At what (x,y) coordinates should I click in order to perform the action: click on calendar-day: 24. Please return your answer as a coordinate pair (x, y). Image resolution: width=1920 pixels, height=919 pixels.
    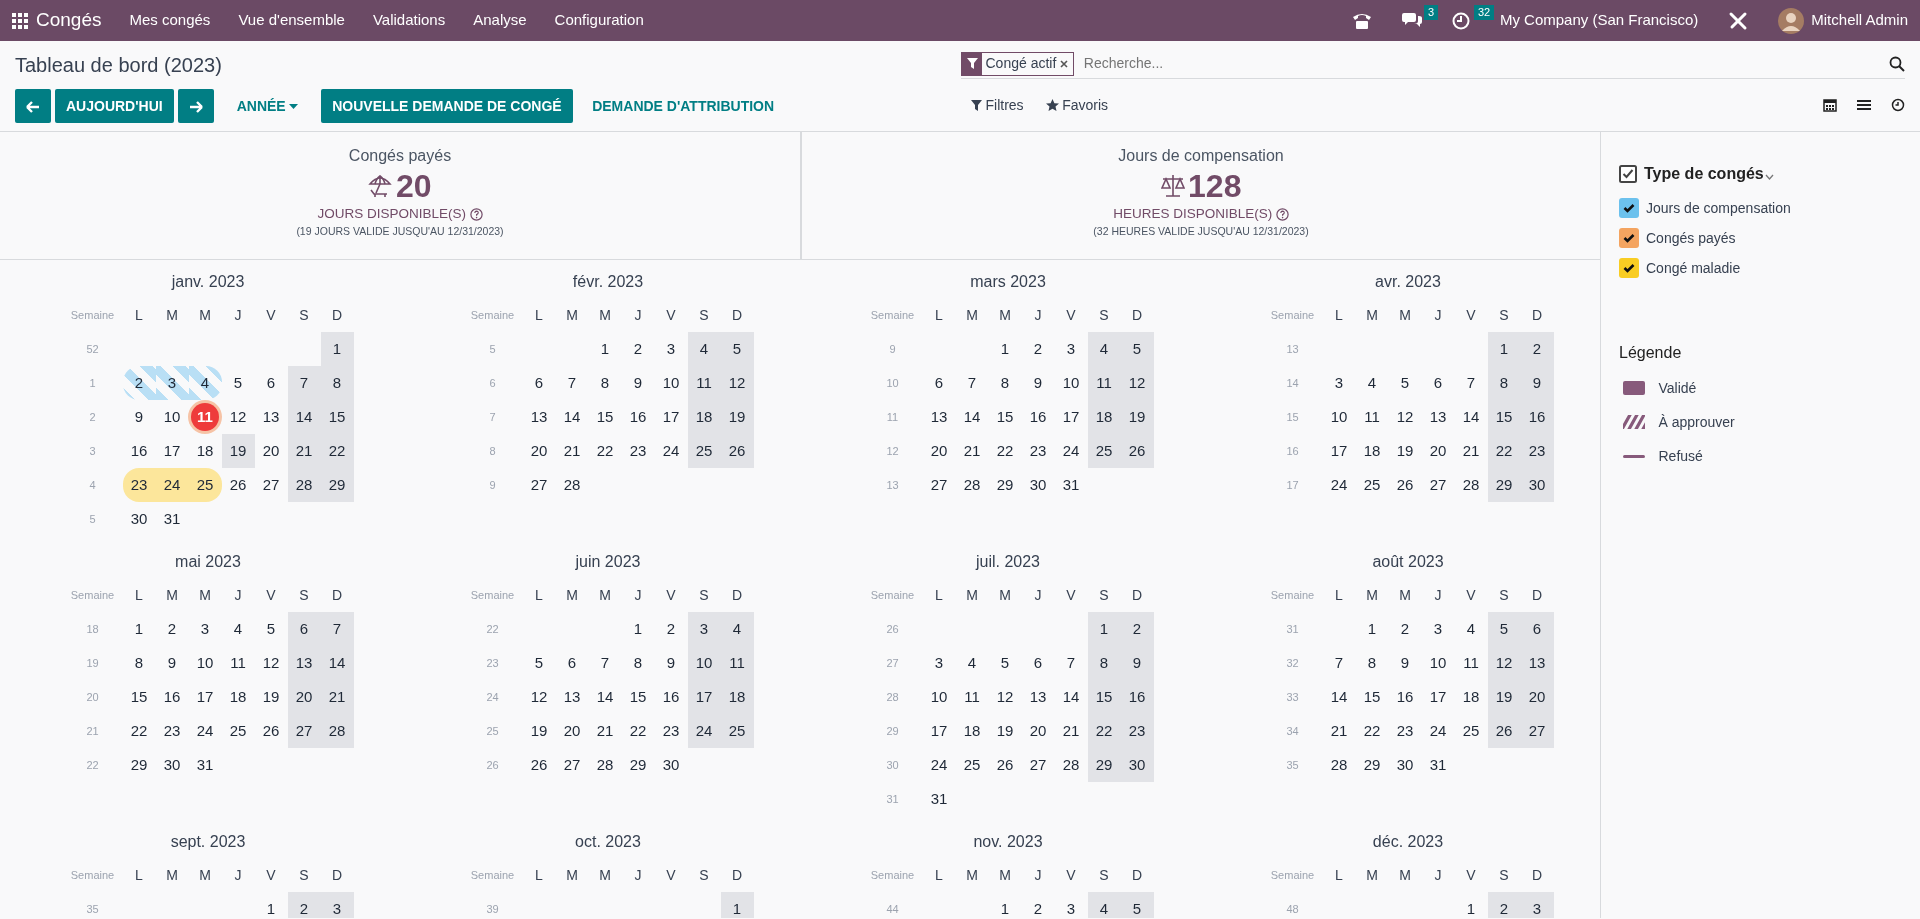
    Looking at the image, I should click on (205, 731).